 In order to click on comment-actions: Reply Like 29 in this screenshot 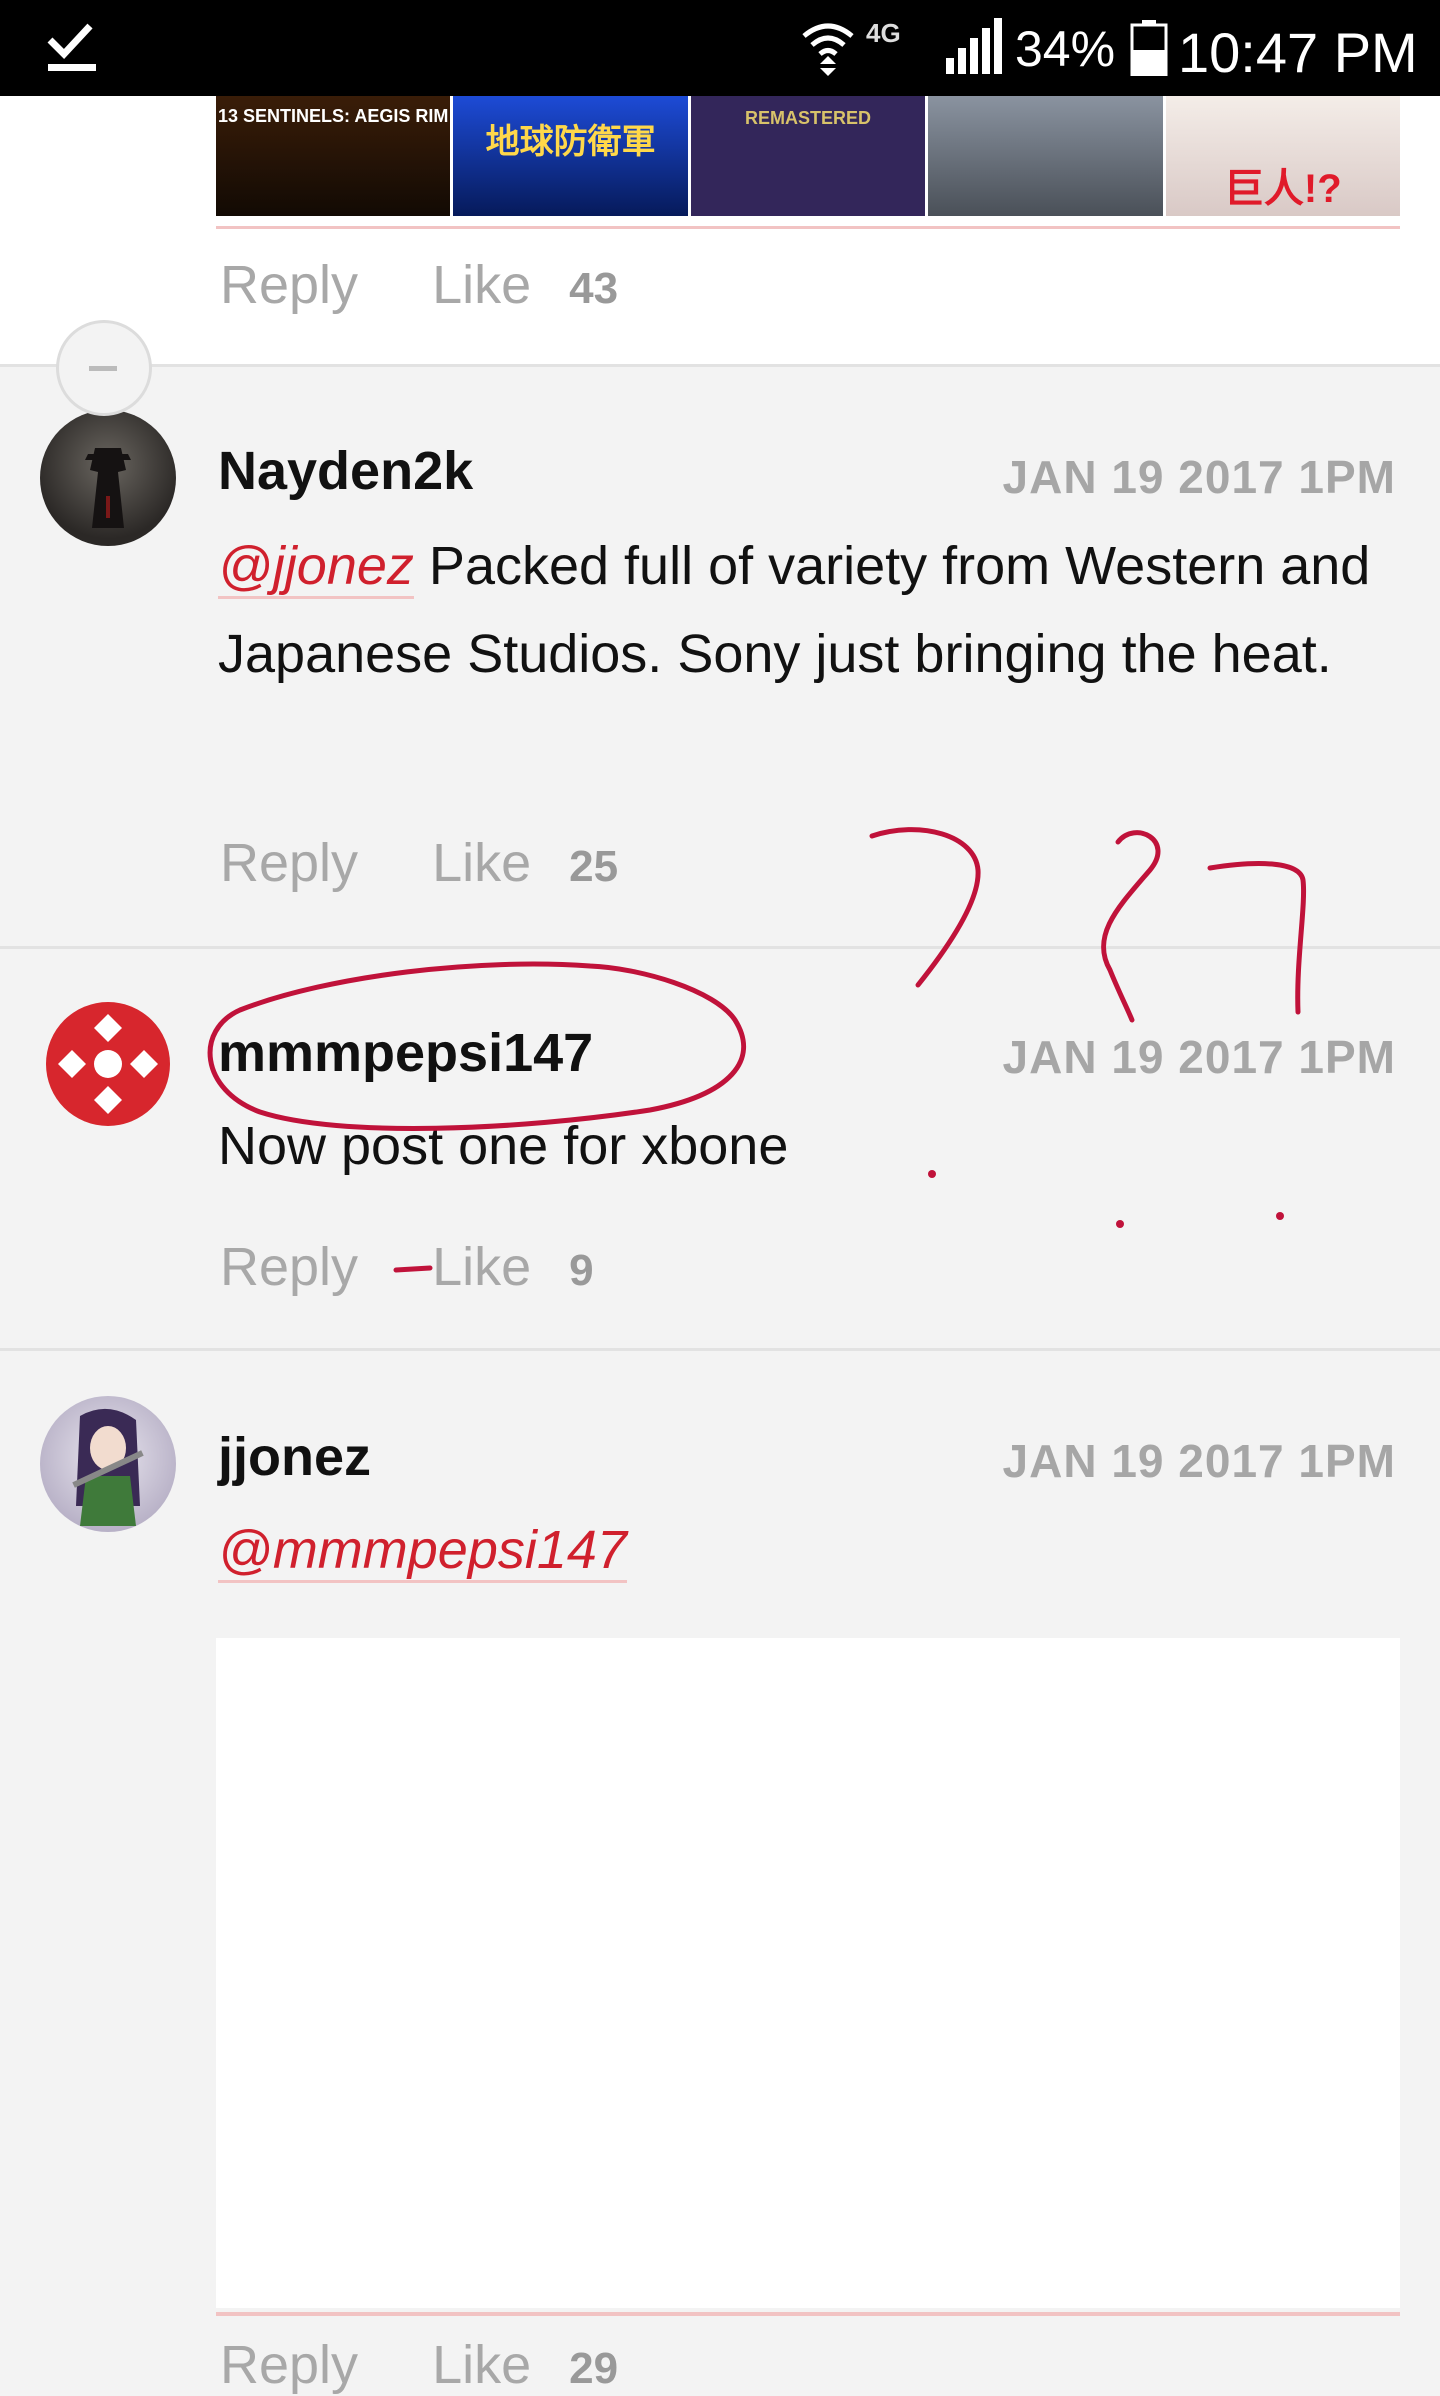, I will do `click(419, 2365)`.